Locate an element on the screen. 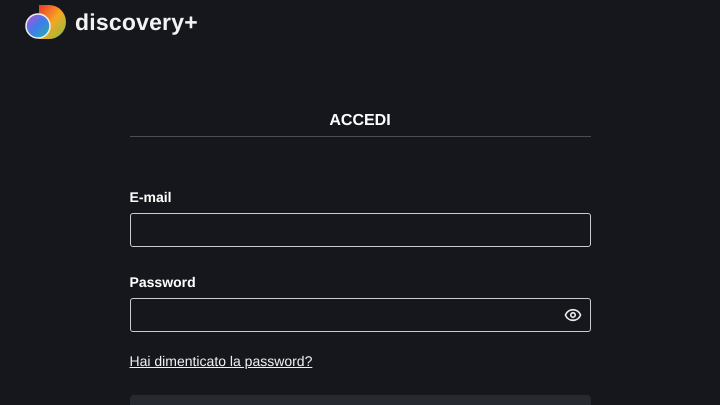 The image size is (720, 405). password-field is located at coordinates (360, 315).